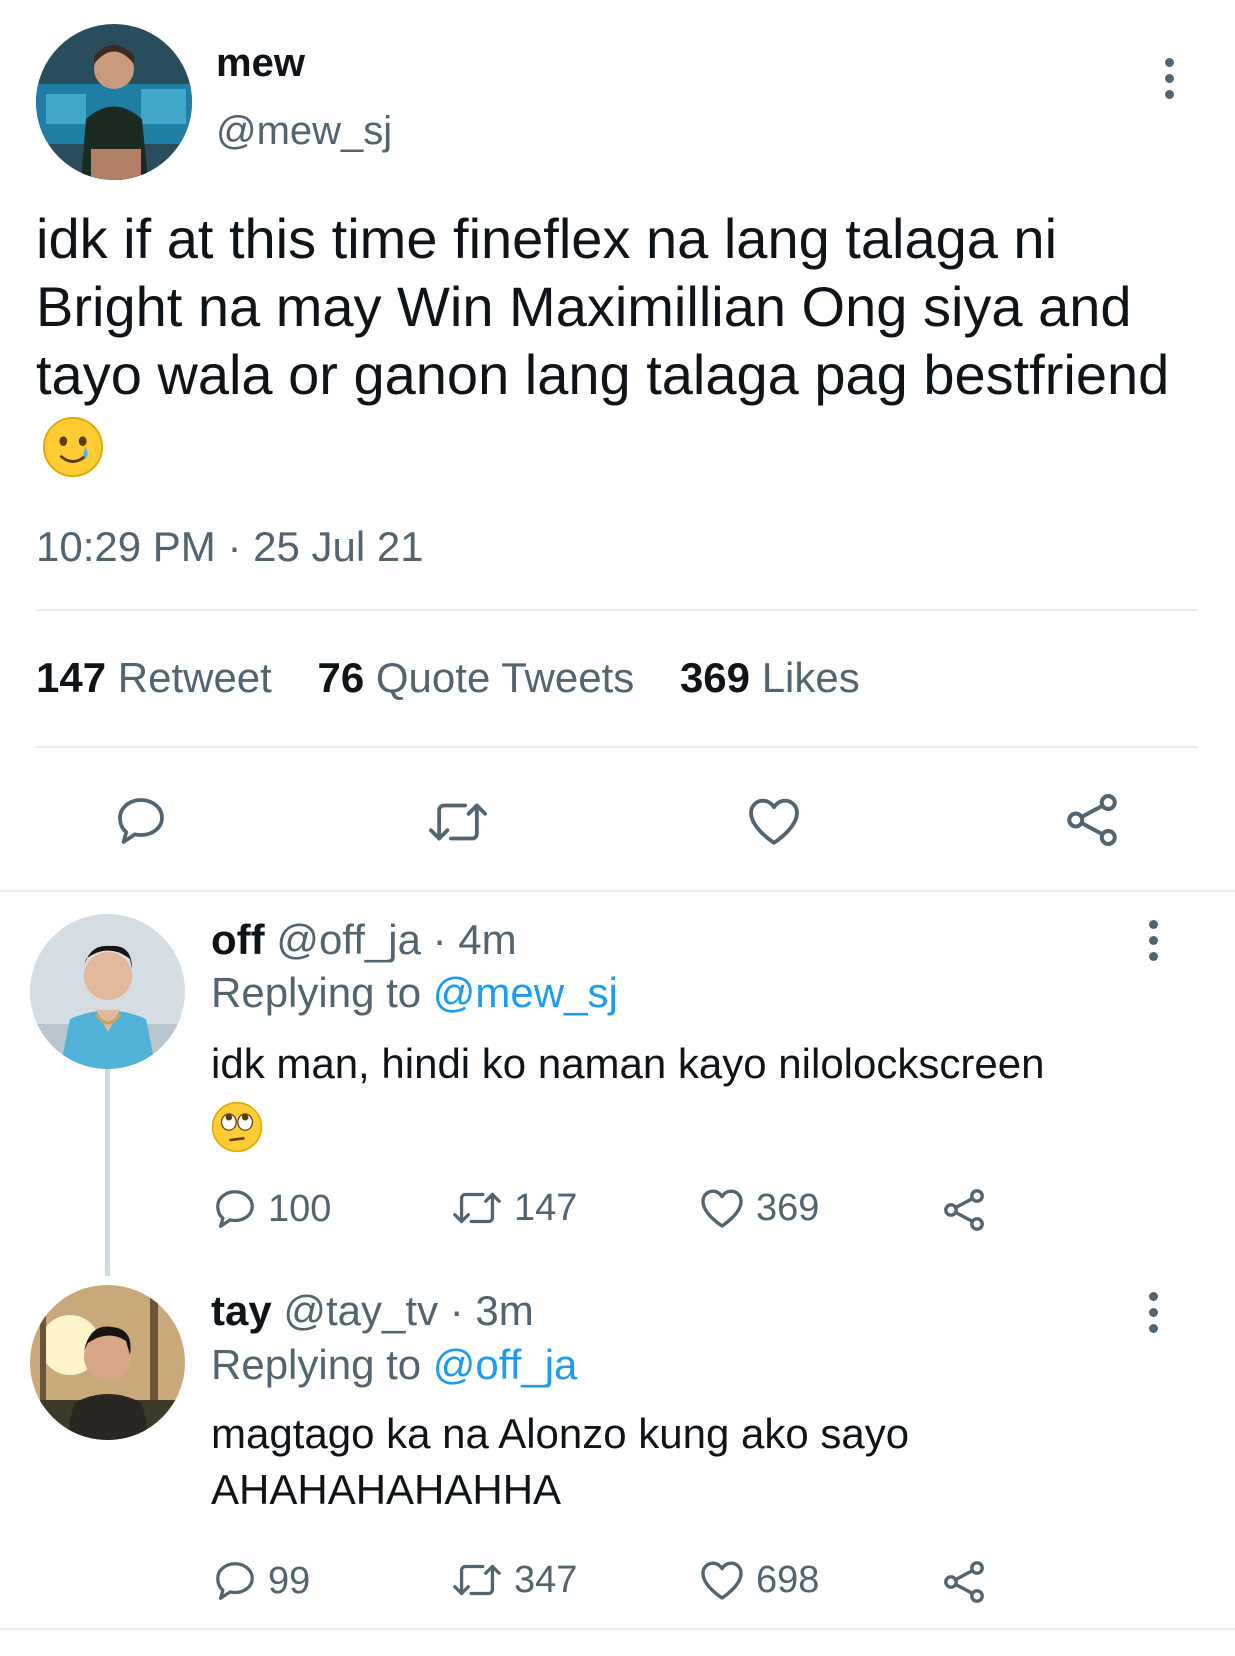 The width and height of the screenshot is (1235, 1656). I want to click on tweet-stats: 147 Retweet 76 Quote Tweets 369 Likes, so click(448, 678).